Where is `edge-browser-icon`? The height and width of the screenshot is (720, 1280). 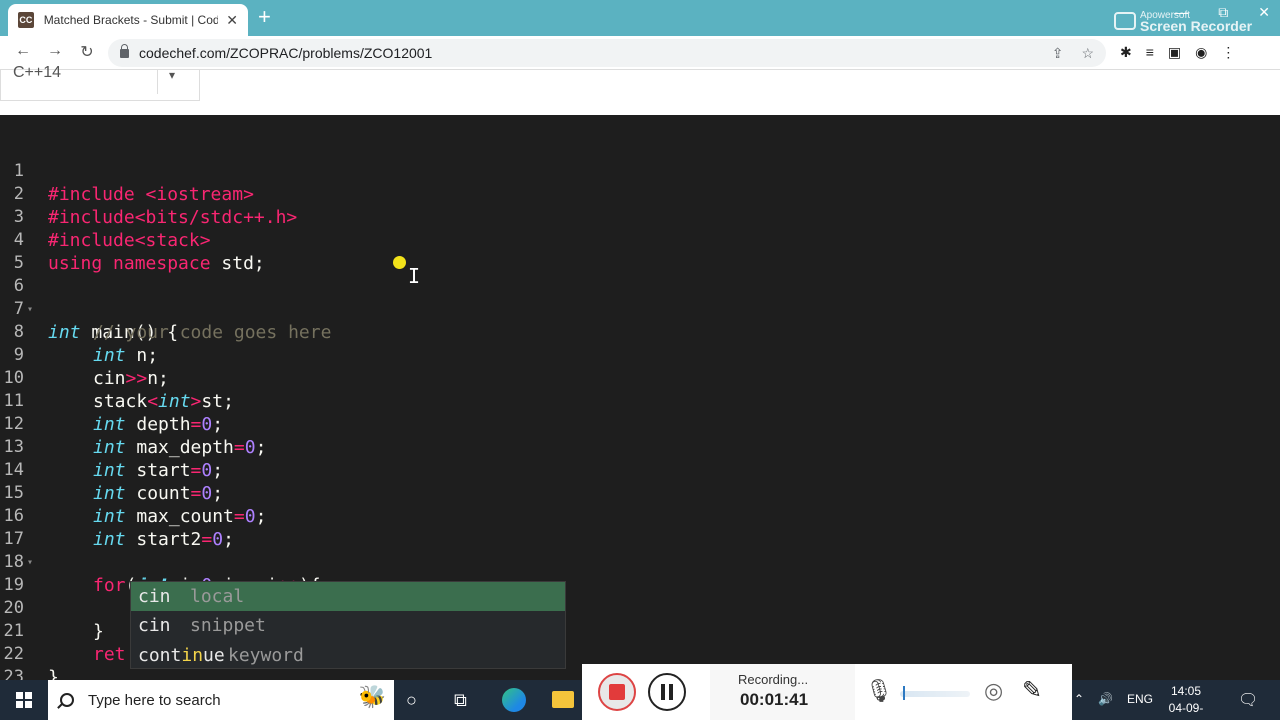 edge-browser-icon is located at coordinates (514, 700).